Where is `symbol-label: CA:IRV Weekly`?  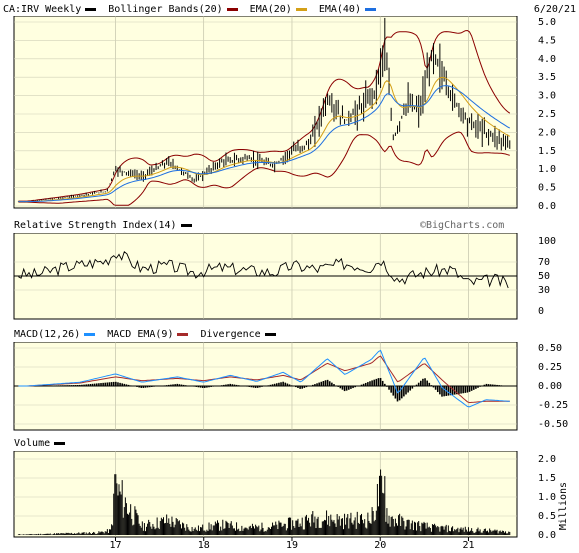
symbol-label: CA:IRV Weekly is located at coordinates (42, 9).